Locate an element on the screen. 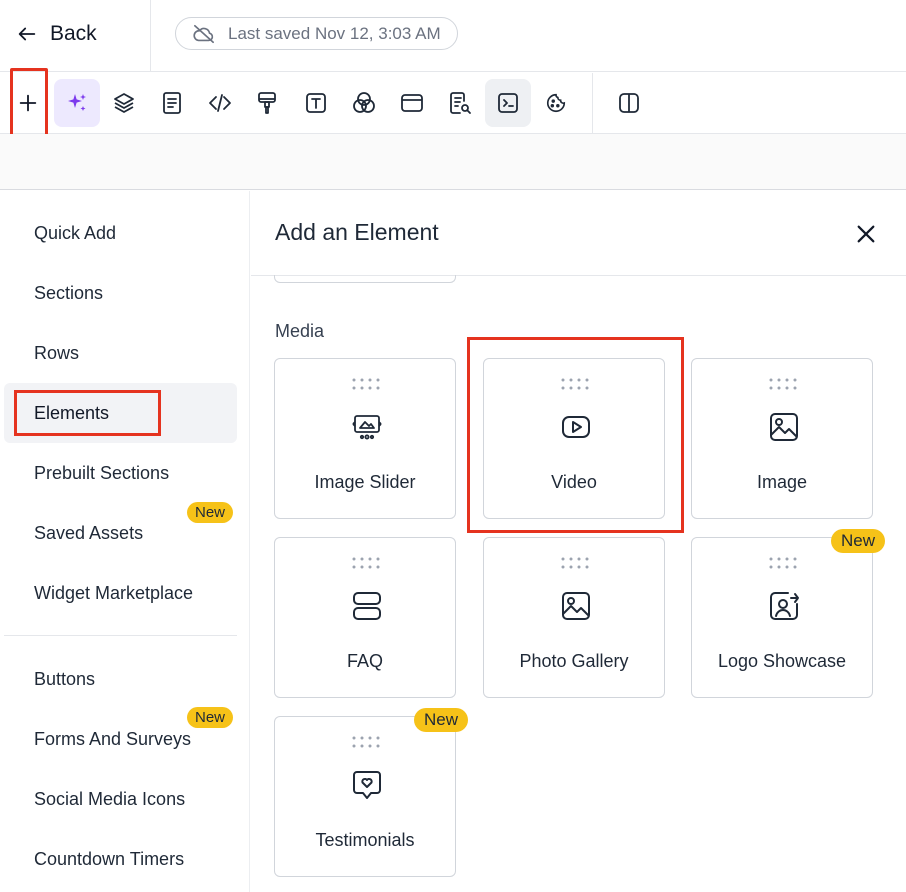 The height and width of the screenshot is (892, 906). sidebar-item-rows: Rows is located at coordinates (120, 353).